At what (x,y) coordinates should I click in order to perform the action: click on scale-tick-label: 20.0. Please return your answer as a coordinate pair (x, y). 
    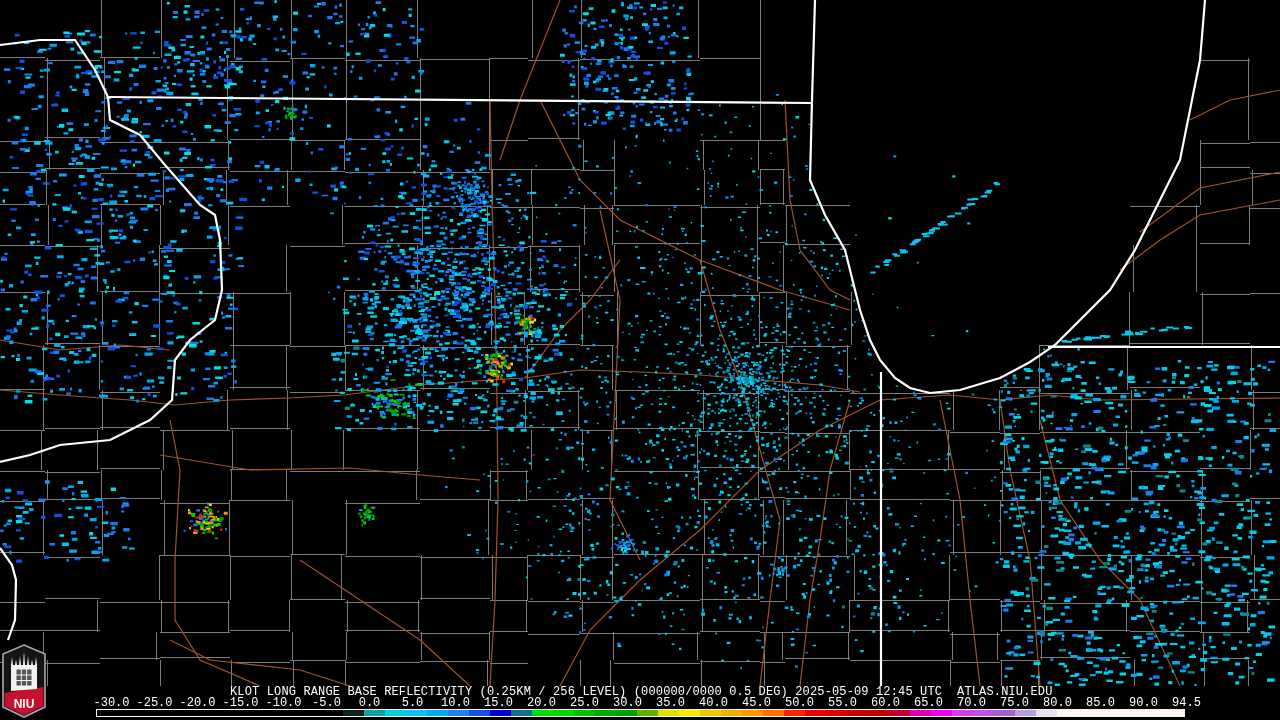
    Looking at the image, I should click on (542, 703).